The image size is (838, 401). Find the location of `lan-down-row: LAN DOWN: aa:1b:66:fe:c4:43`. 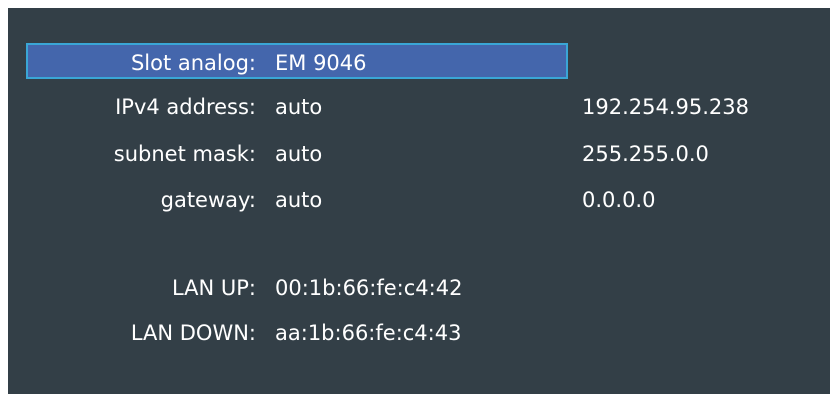

lan-down-row: LAN DOWN: aa:1b:66:fe:c4:43 is located at coordinates (296, 333).